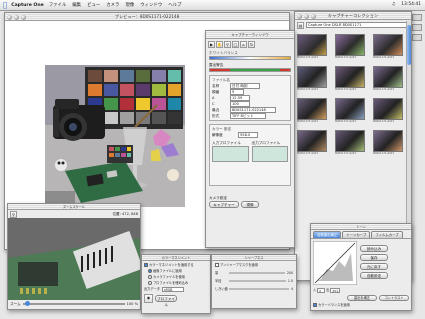 Image resolution: width=425 pixels, height=319 pixels. Describe the element at coordinates (361, 227) in the screenshot. I see `tone-curve-title: トーン` at that location.